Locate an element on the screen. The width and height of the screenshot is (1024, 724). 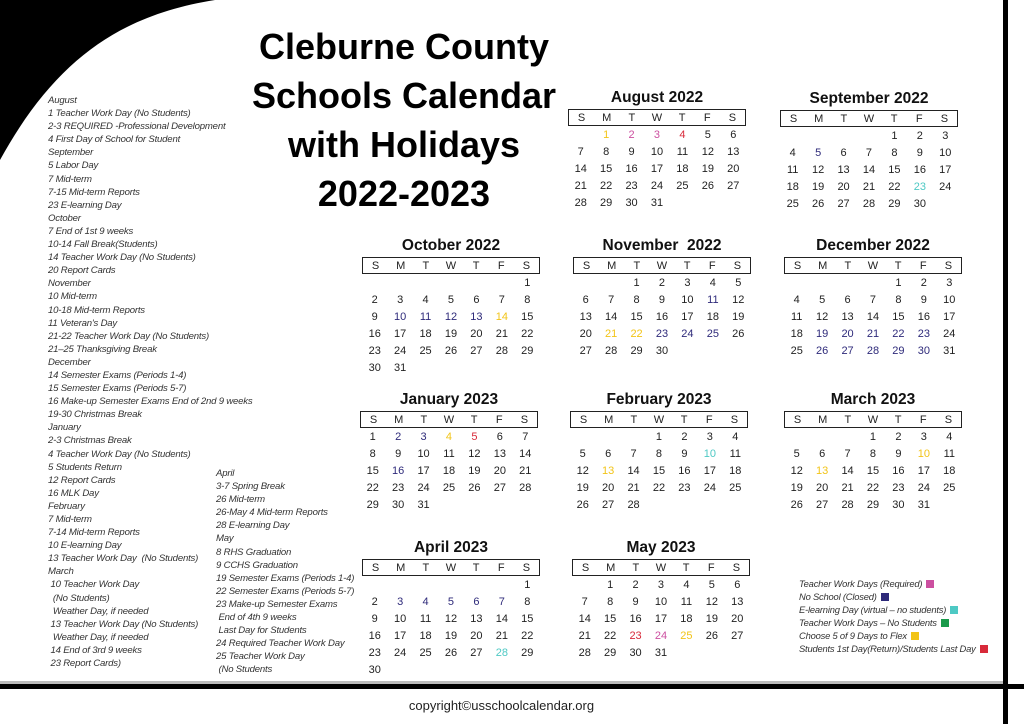
day-cell: 9 is located at coordinates (684, 454).